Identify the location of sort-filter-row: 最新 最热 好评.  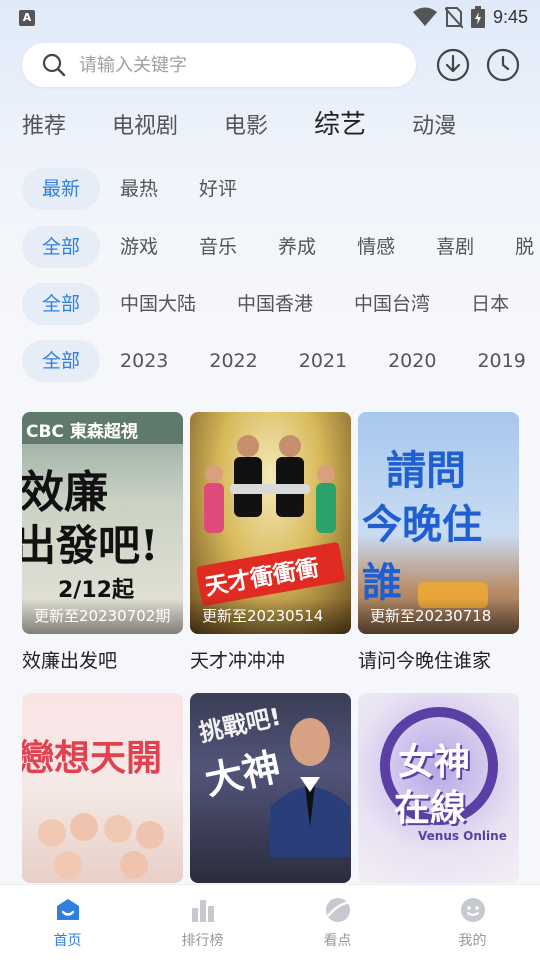
(281, 189).